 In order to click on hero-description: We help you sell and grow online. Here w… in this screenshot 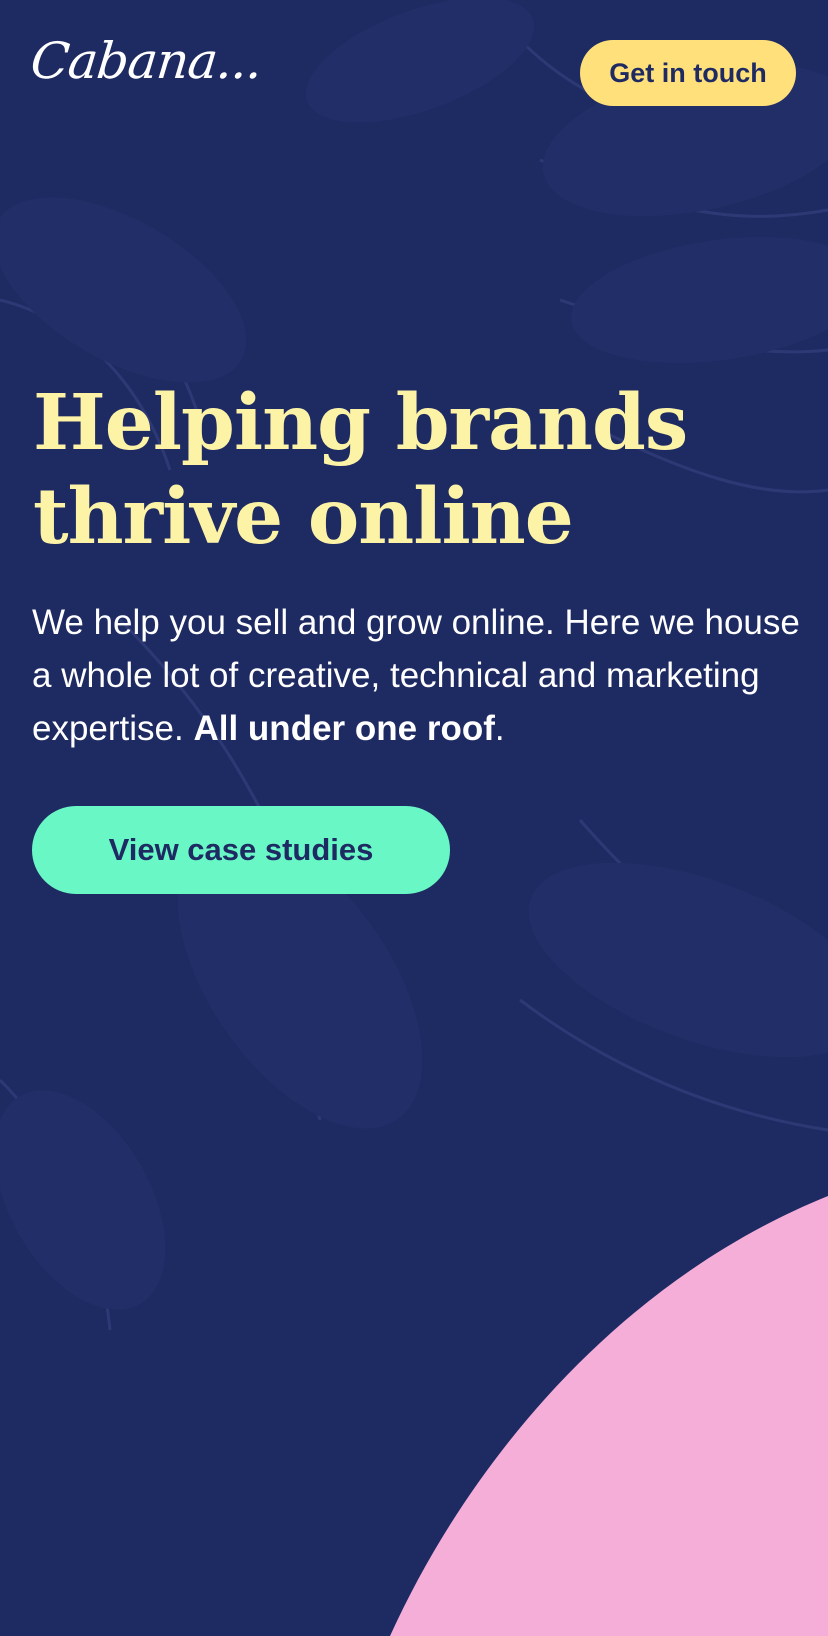, I will do `click(422, 675)`.